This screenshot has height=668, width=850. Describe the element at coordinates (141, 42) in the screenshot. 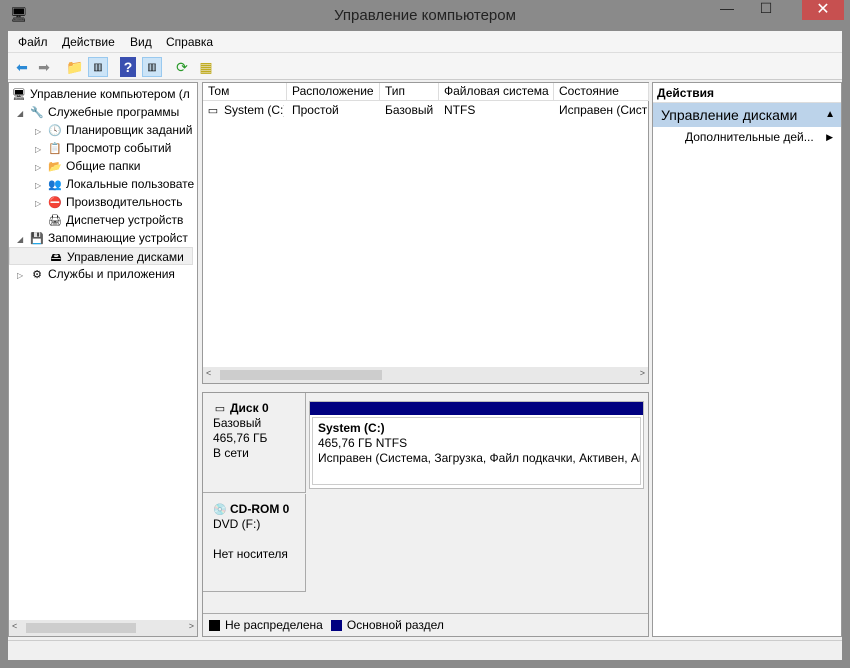

I see `menu-view: Вид` at that location.